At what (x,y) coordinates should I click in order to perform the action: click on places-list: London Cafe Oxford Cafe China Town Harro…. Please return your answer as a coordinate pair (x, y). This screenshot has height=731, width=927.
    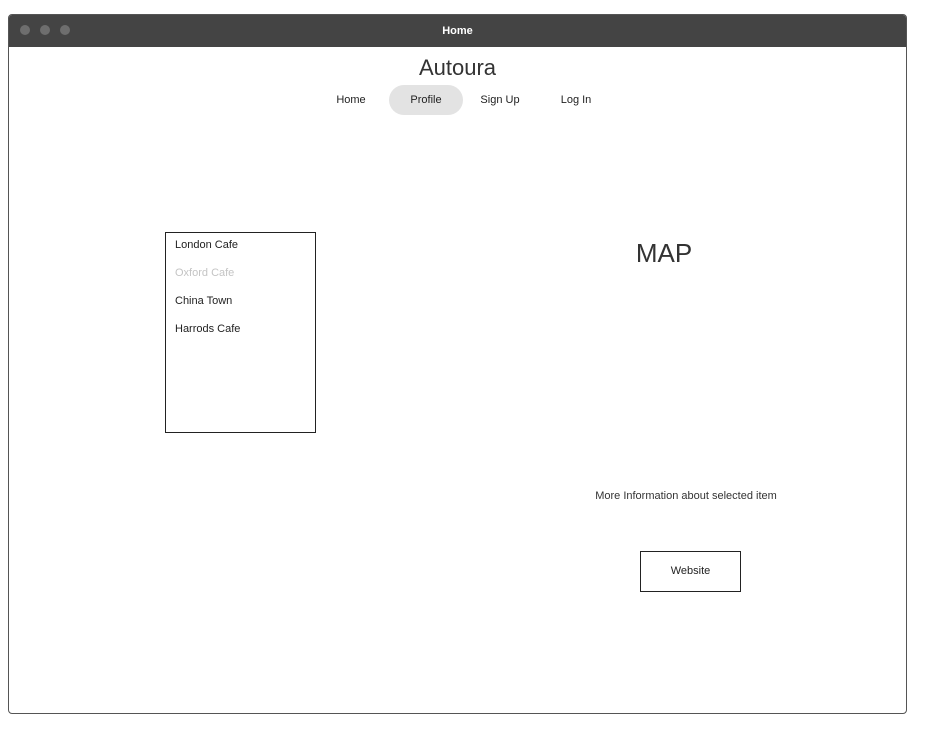
    Looking at the image, I should click on (240, 332).